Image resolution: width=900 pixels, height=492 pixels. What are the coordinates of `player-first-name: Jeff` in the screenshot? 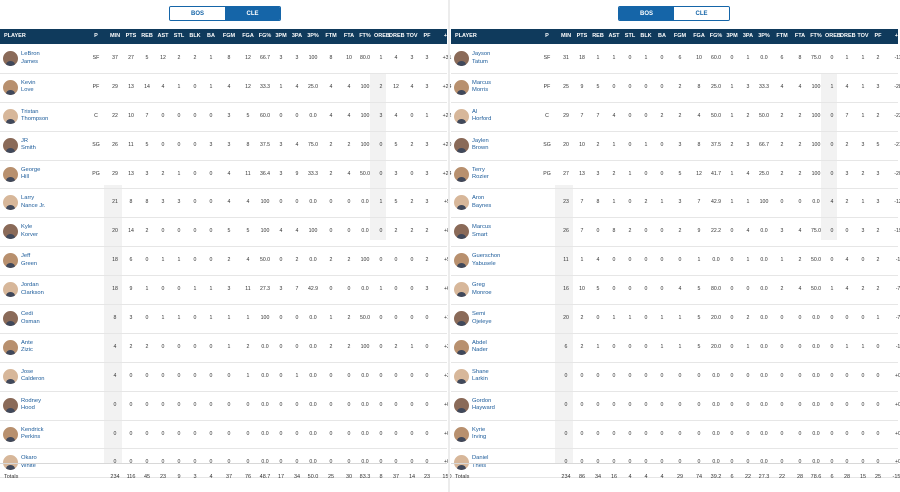 It's located at (29, 257).